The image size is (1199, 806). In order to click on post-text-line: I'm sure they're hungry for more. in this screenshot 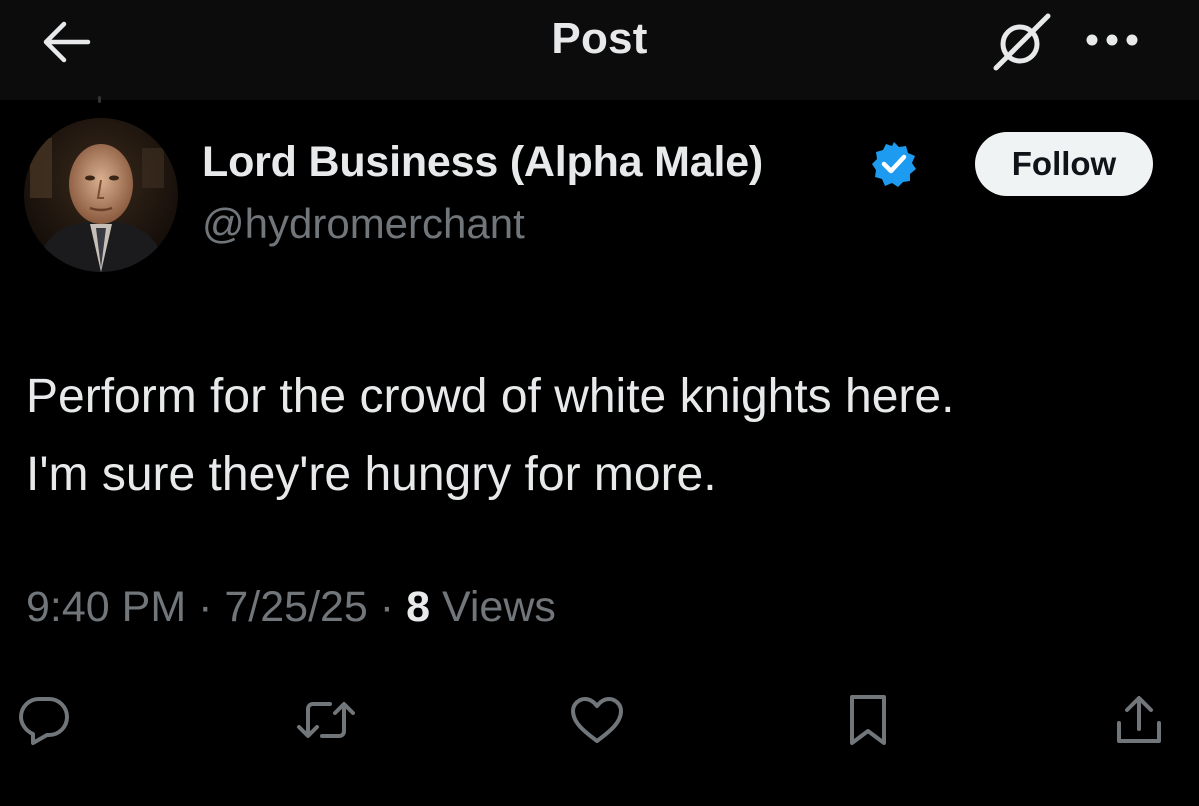, I will do `click(371, 474)`.